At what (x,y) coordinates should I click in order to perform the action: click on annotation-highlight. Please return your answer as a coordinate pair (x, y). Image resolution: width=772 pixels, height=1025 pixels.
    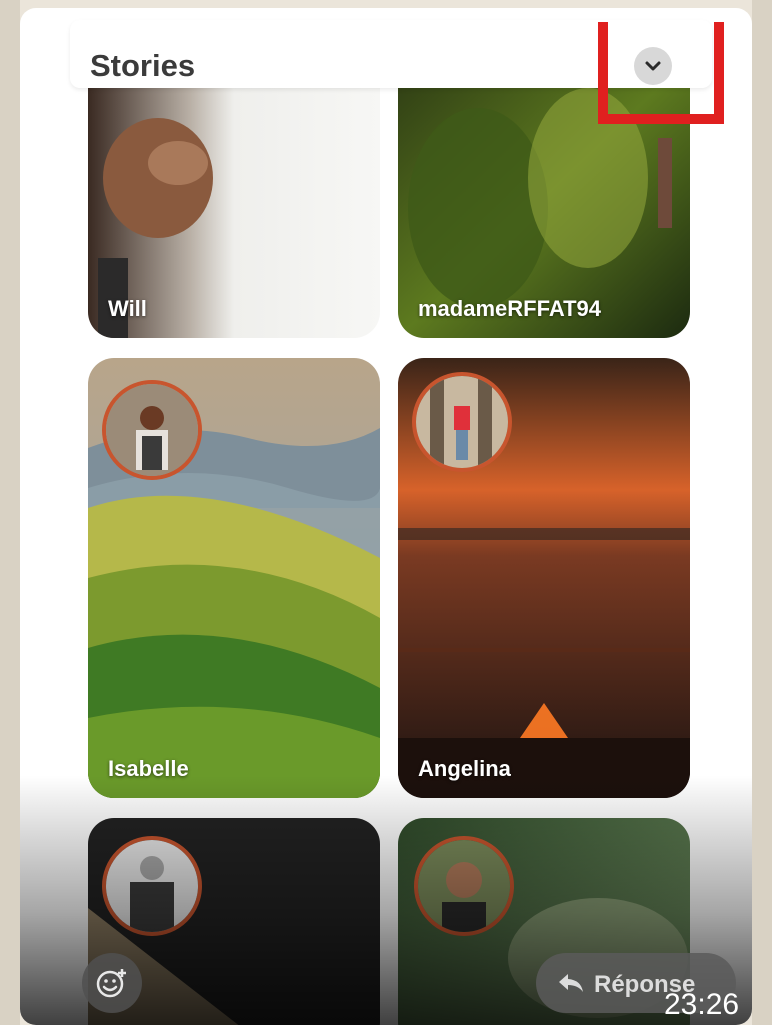
    Looking at the image, I should click on (661, 73).